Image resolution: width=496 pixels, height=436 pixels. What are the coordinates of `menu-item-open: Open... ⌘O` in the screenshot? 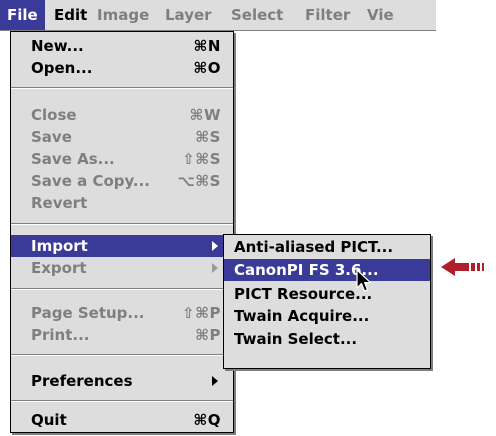 It's located at (122, 68).